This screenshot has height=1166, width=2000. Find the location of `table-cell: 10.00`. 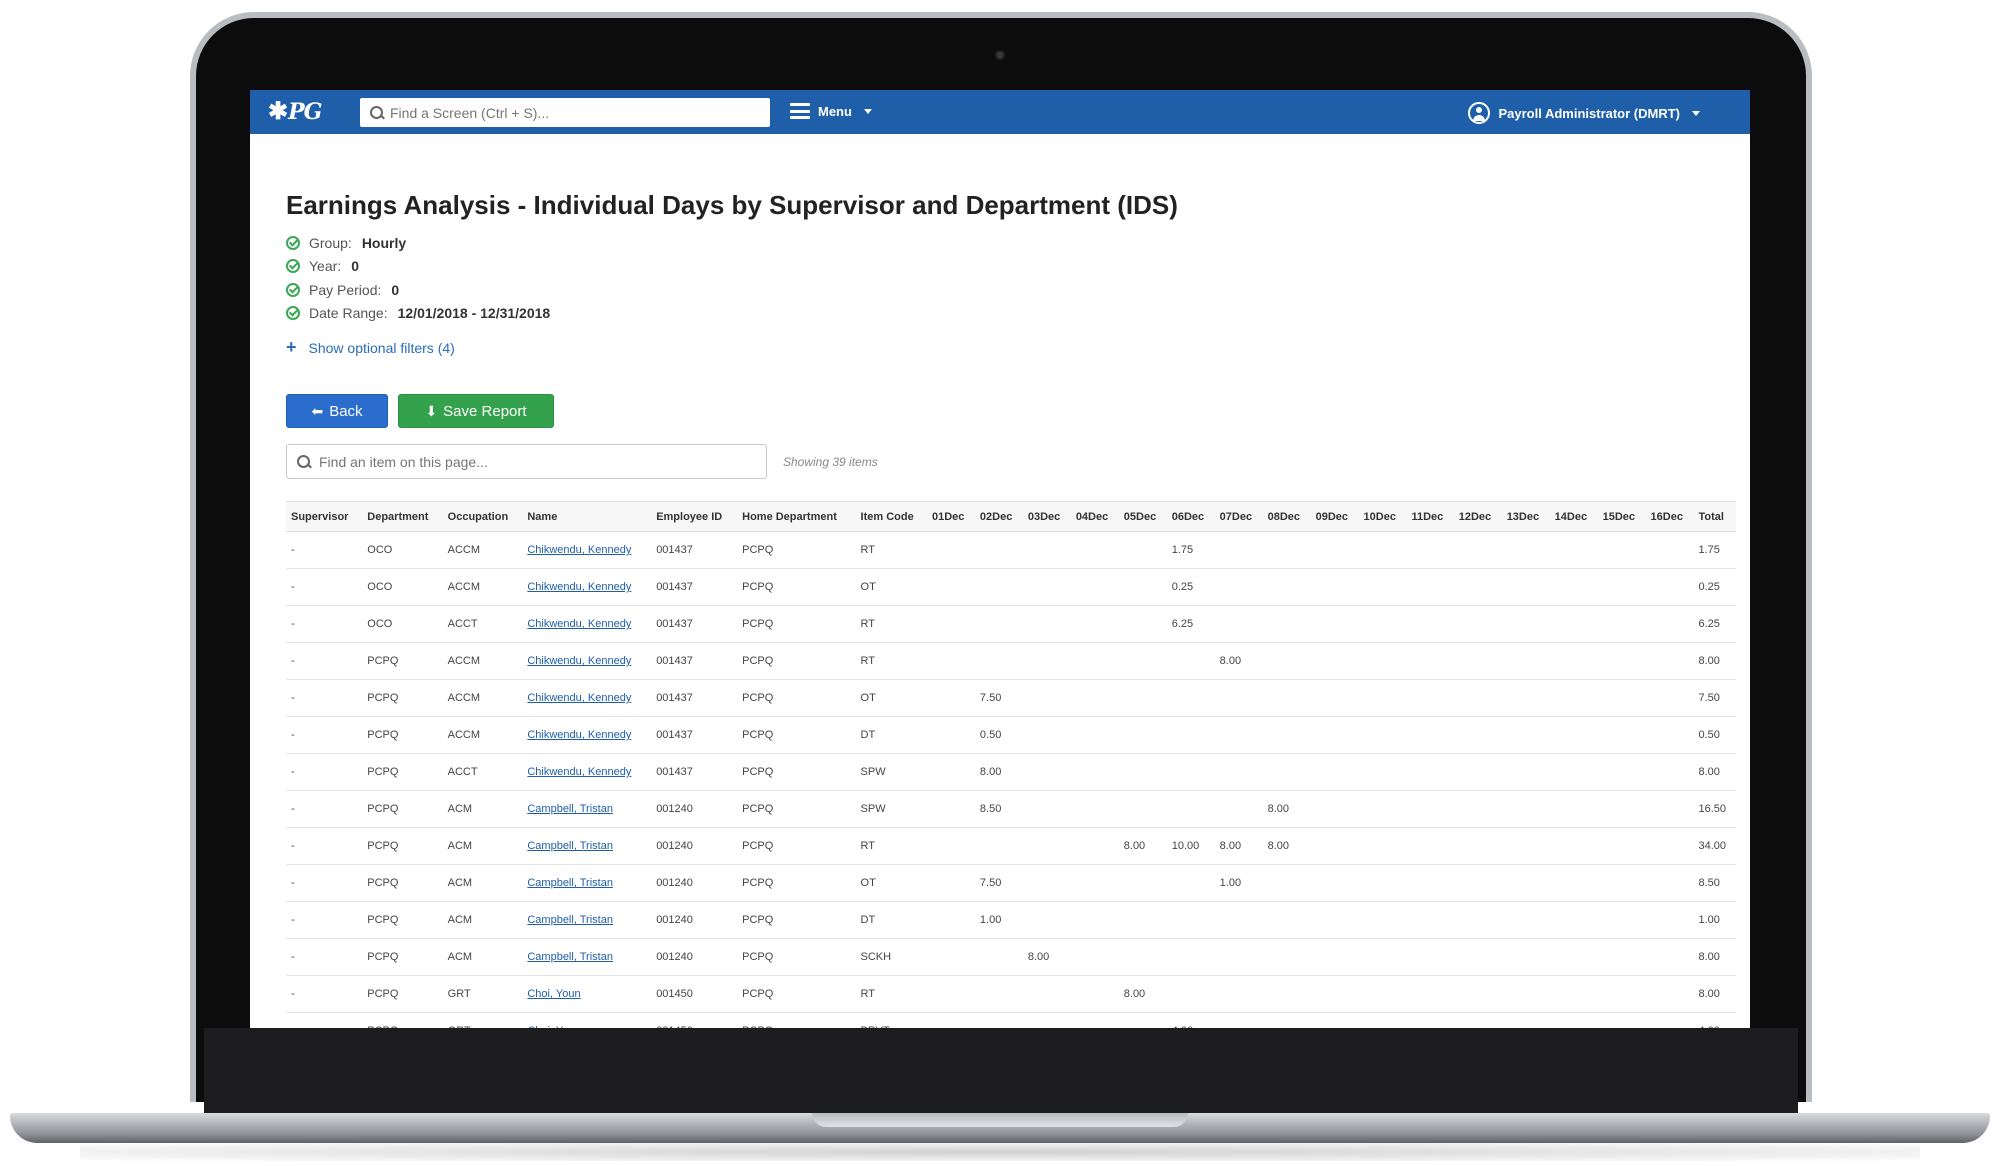

table-cell: 10.00 is located at coordinates (1190, 846).